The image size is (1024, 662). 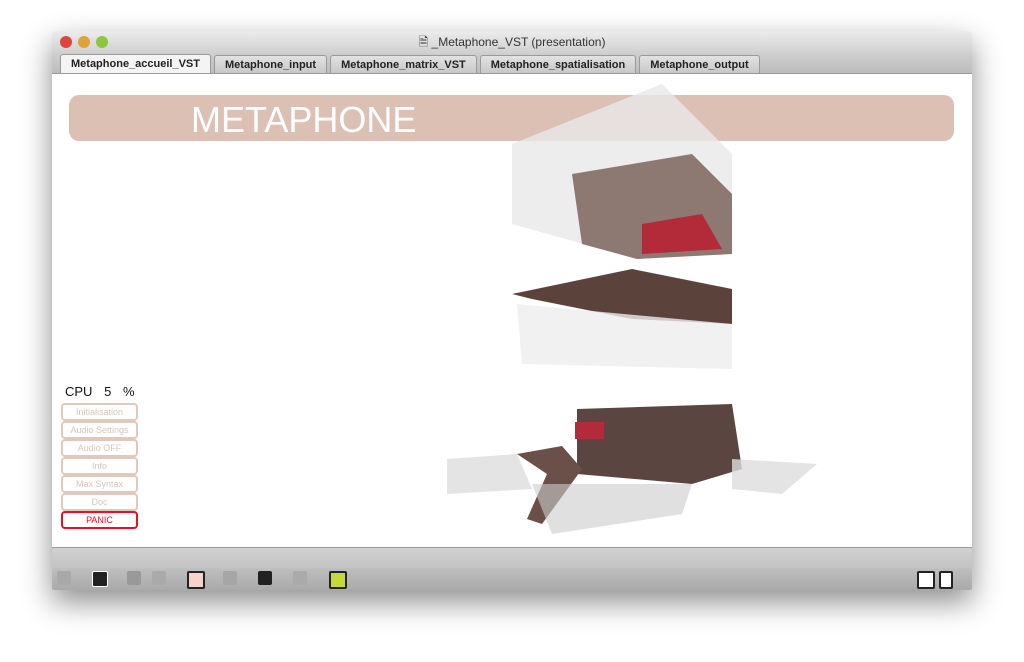 What do you see at coordinates (100, 579) in the screenshot?
I see `presentation-toggle-icon` at bounding box center [100, 579].